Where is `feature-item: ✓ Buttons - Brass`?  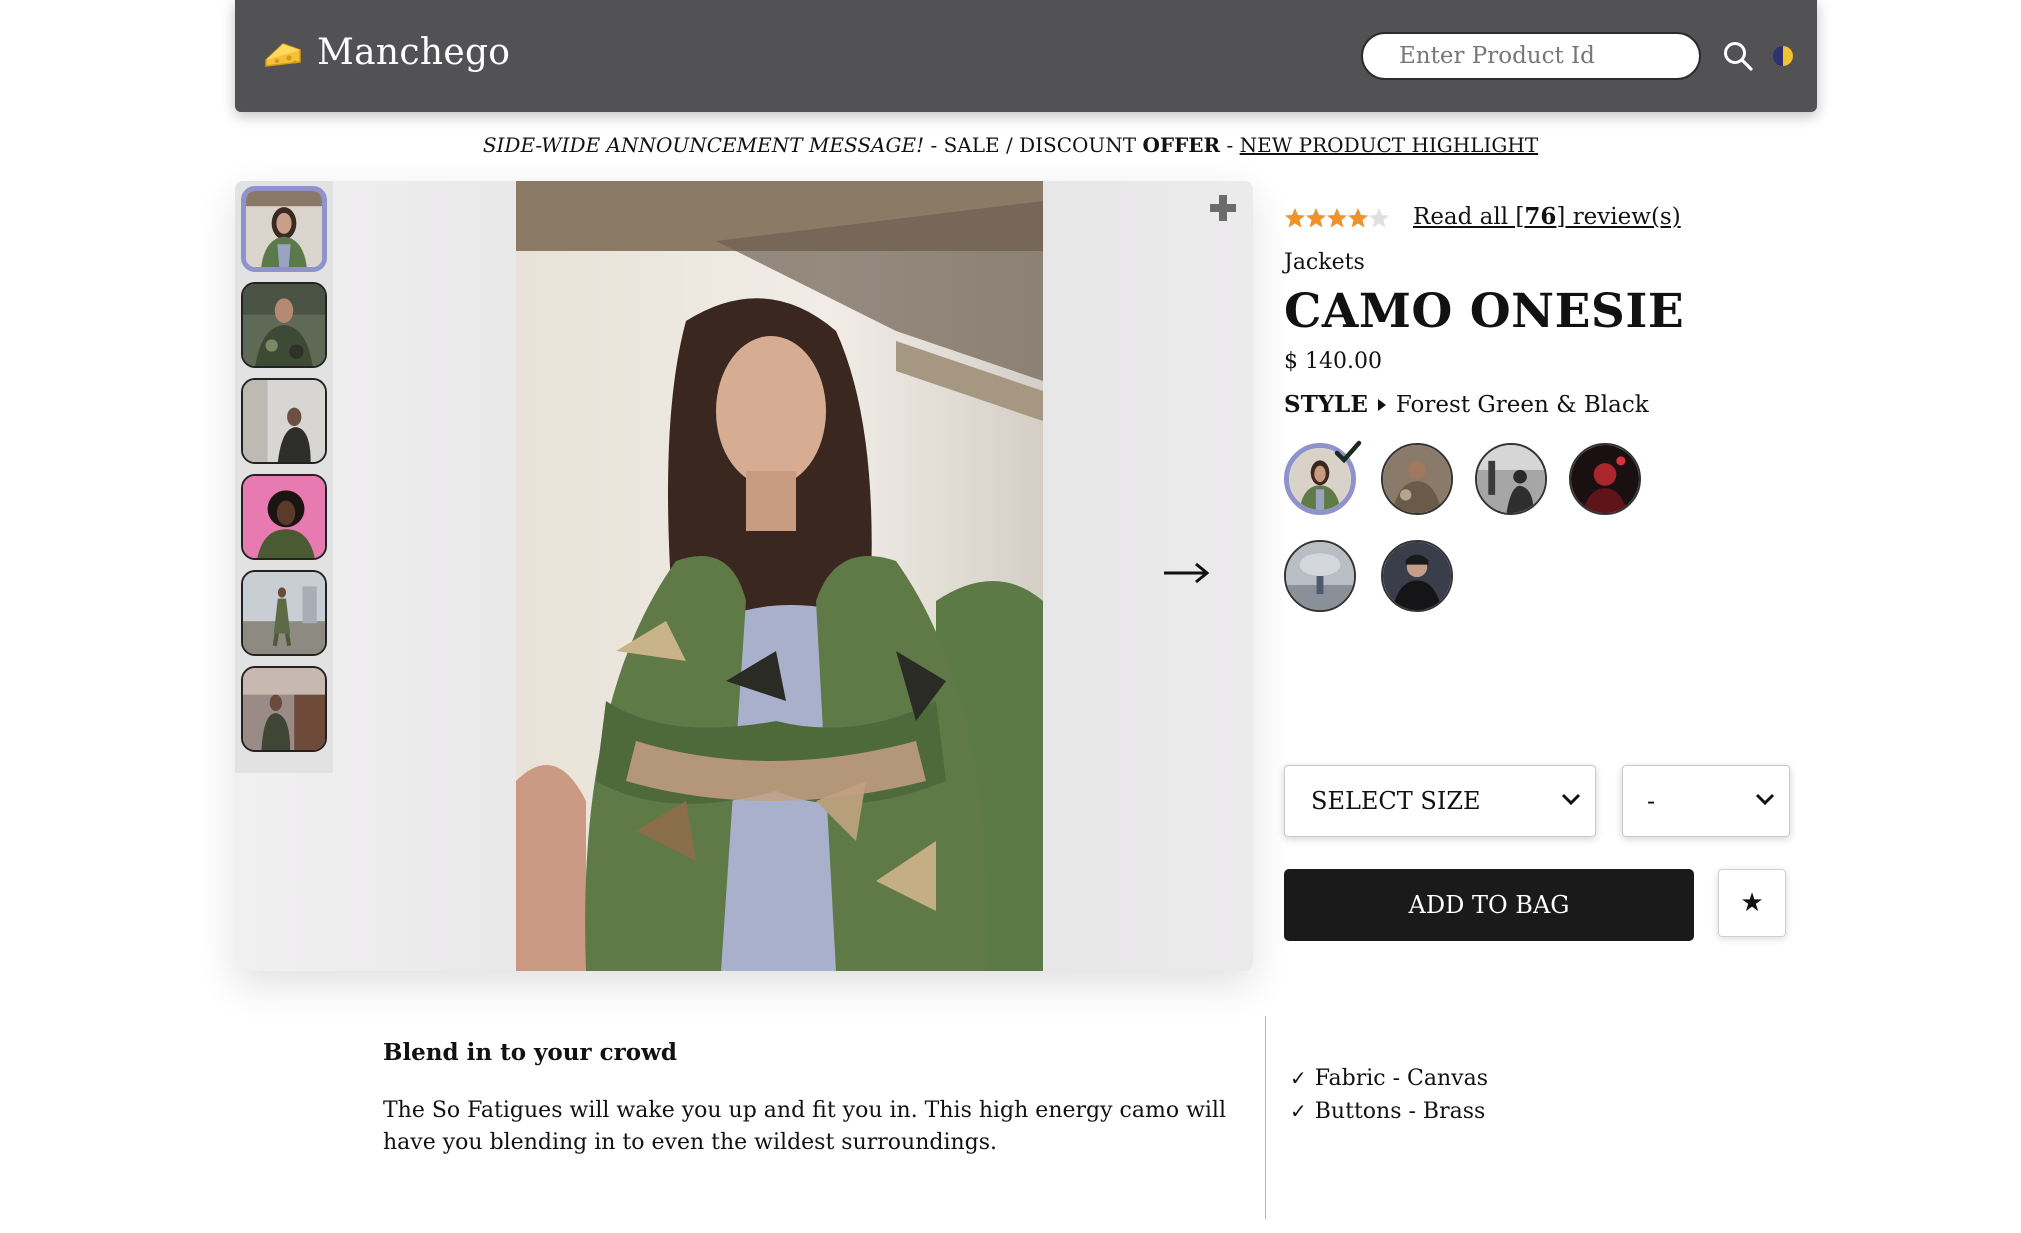 feature-item: ✓ Buttons - Brass is located at coordinates (1389, 1111).